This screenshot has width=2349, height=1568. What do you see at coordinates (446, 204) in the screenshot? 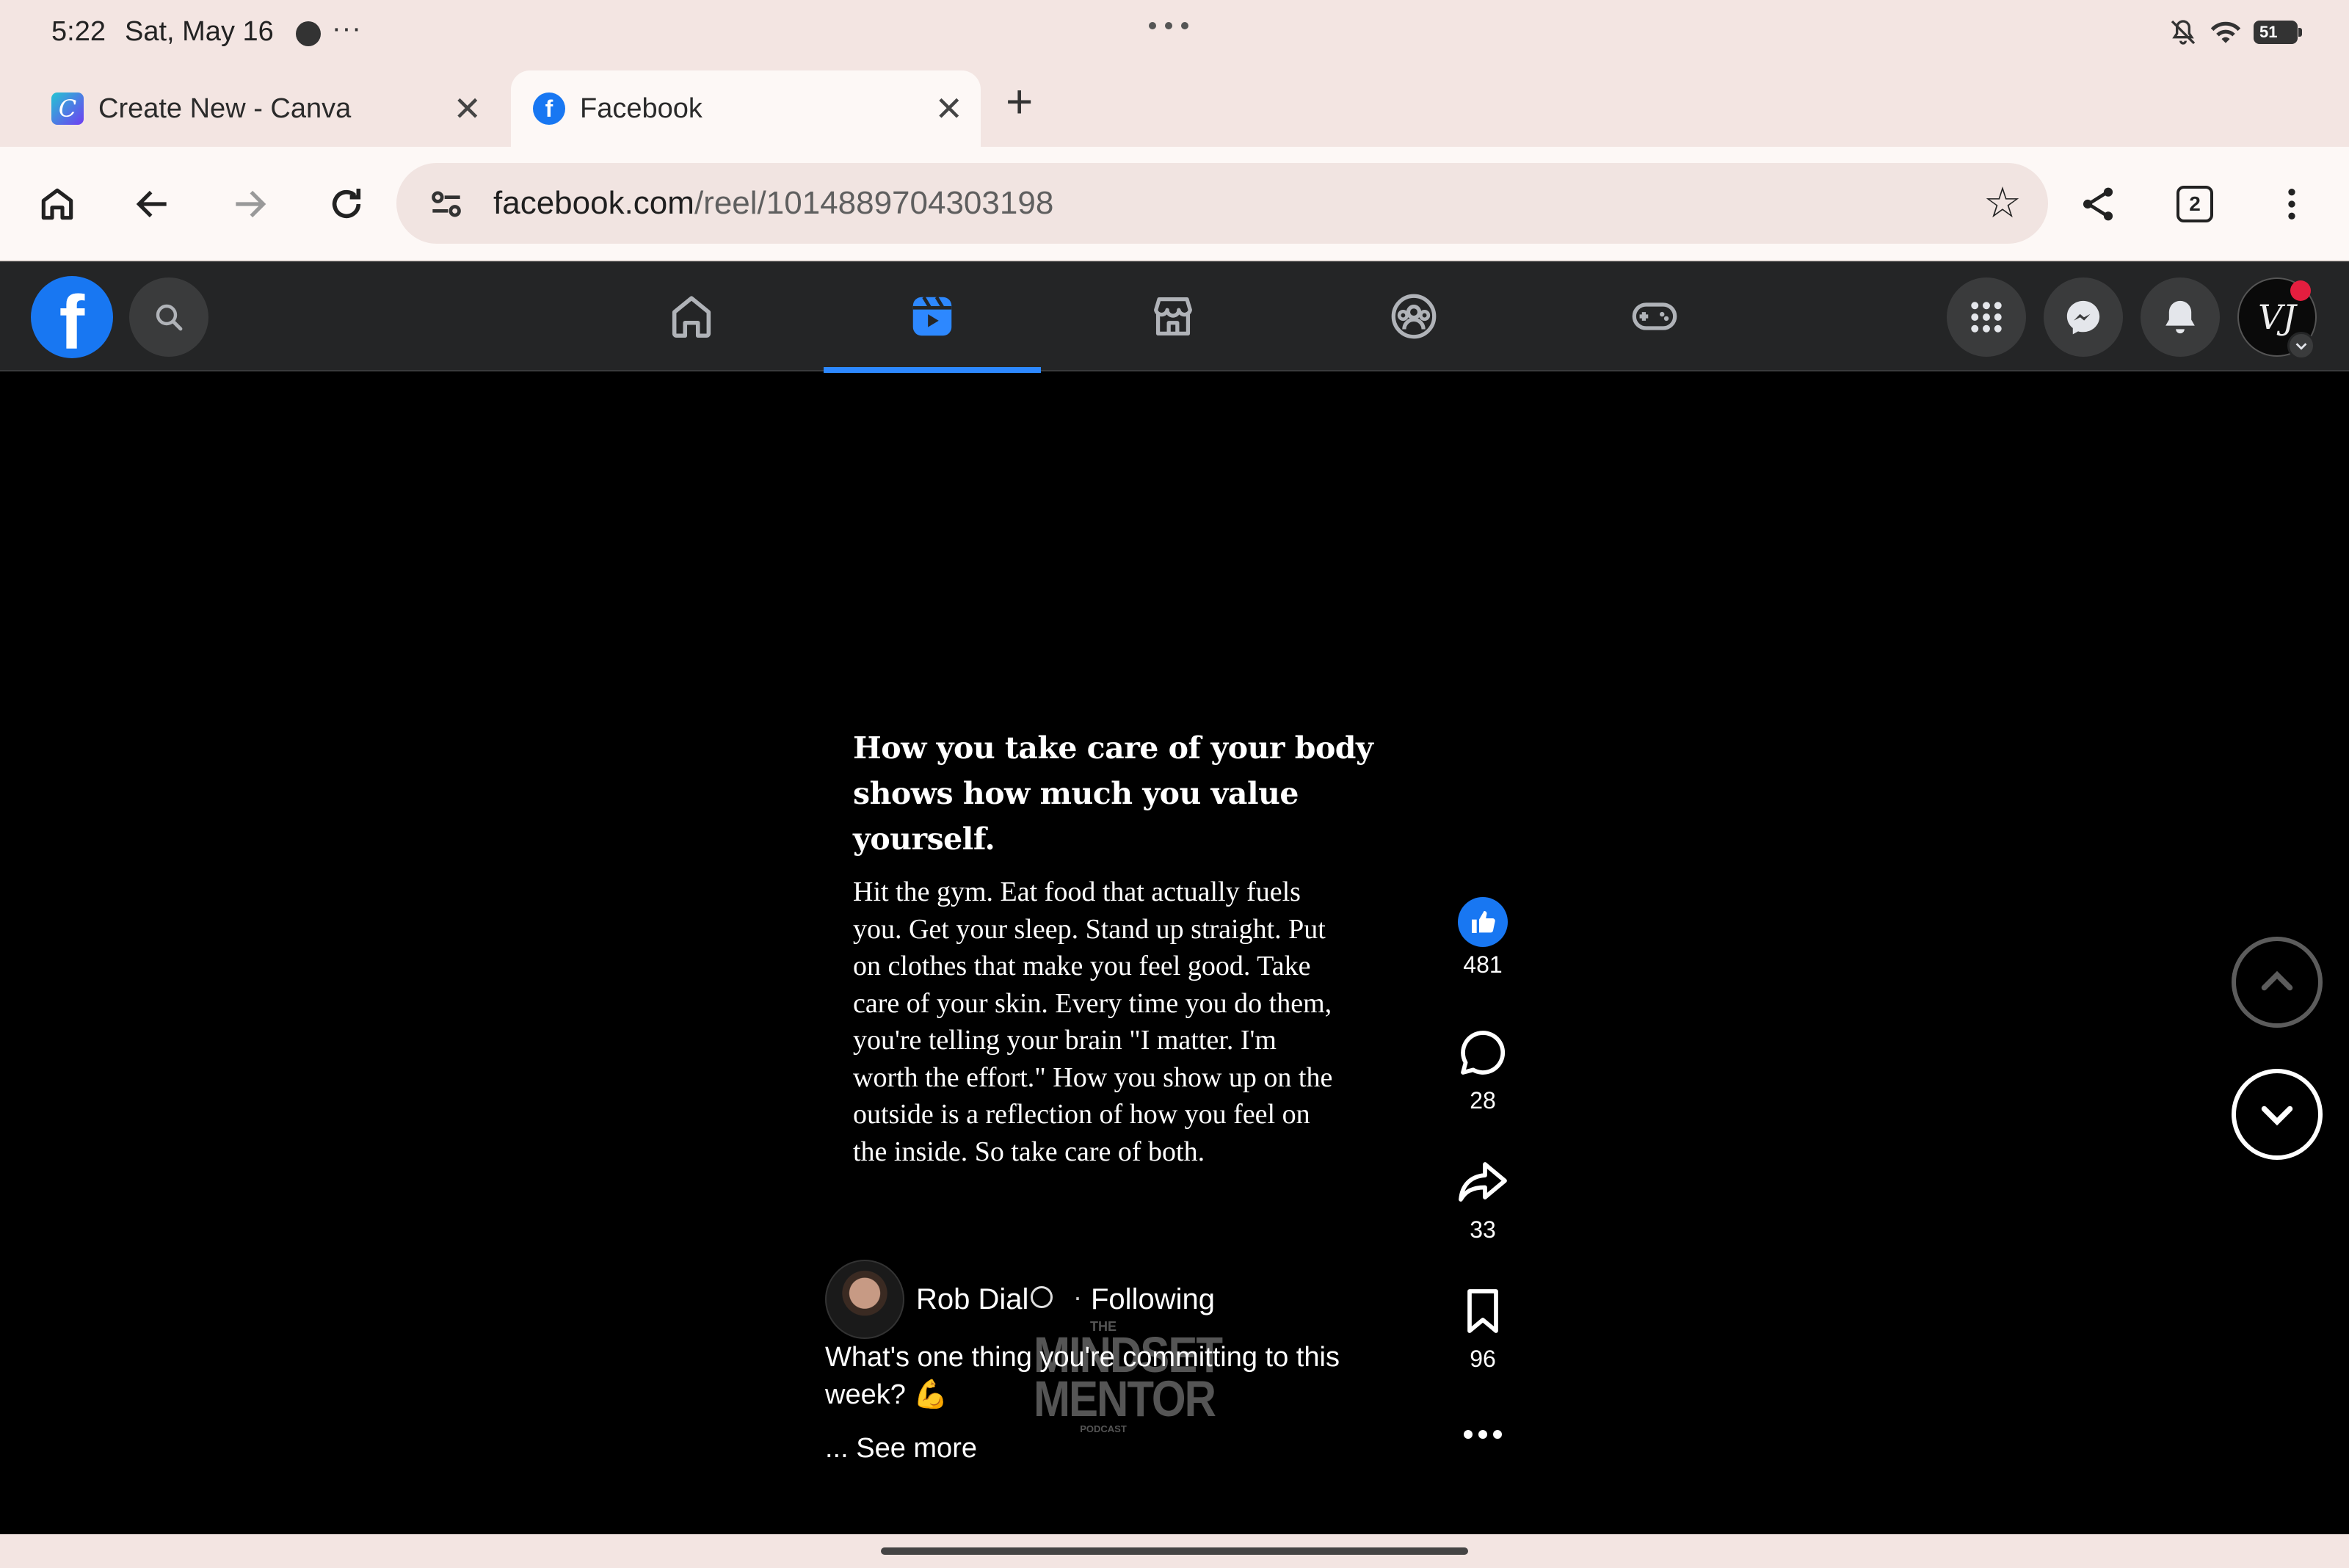
I see `site-settings-icon` at bounding box center [446, 204].